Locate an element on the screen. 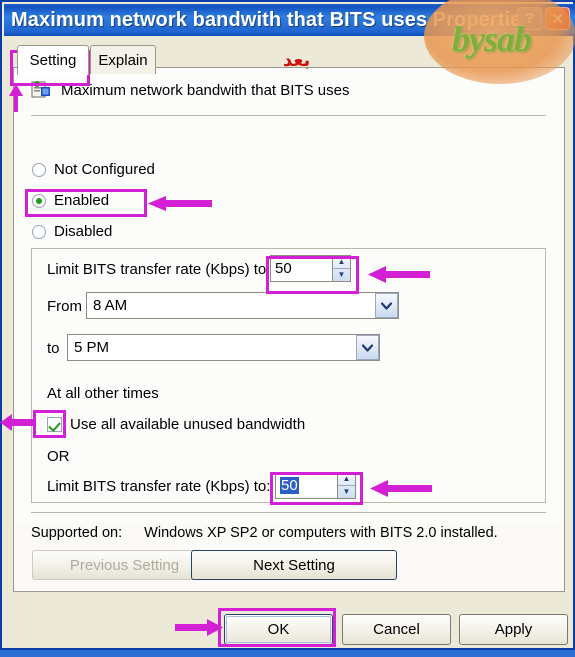 This screenshot has width=575, height=657. chevron-down-icon-to is located at coordinates (367, 347).